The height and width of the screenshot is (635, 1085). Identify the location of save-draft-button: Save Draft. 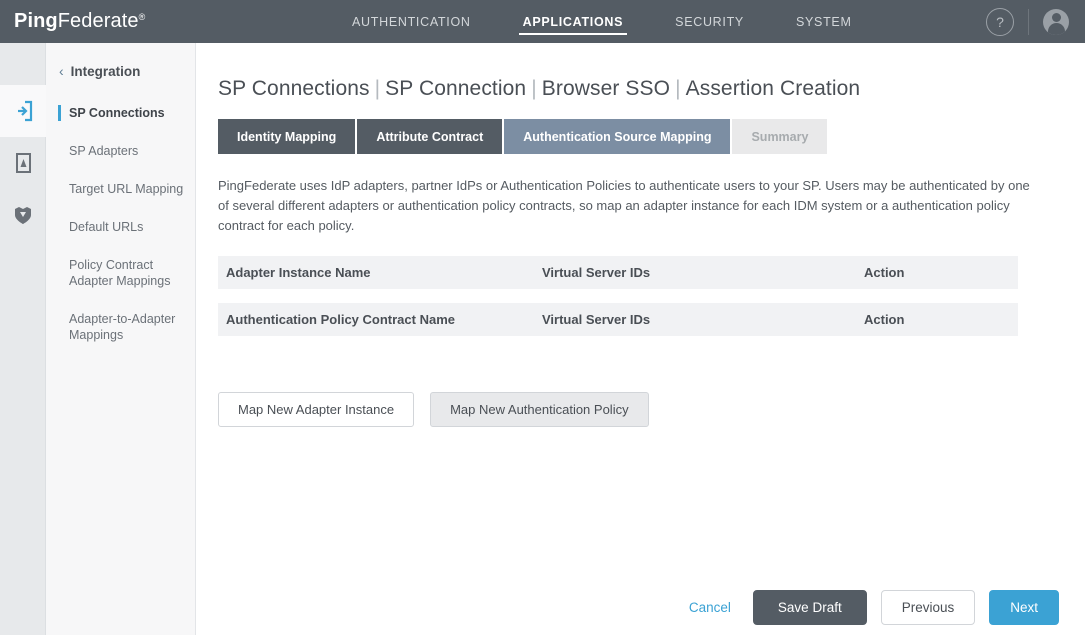
(809, 607).